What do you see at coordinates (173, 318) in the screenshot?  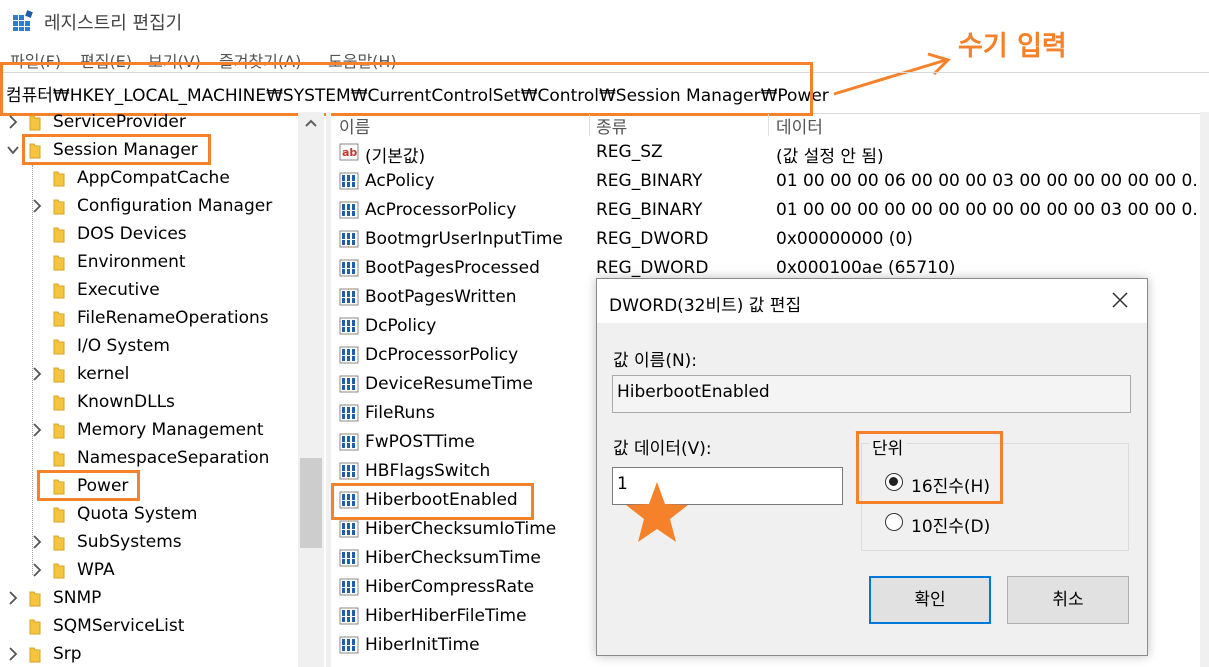 I see `tree-item-label: FileRenameOperations` at bounding box center [173, 318].